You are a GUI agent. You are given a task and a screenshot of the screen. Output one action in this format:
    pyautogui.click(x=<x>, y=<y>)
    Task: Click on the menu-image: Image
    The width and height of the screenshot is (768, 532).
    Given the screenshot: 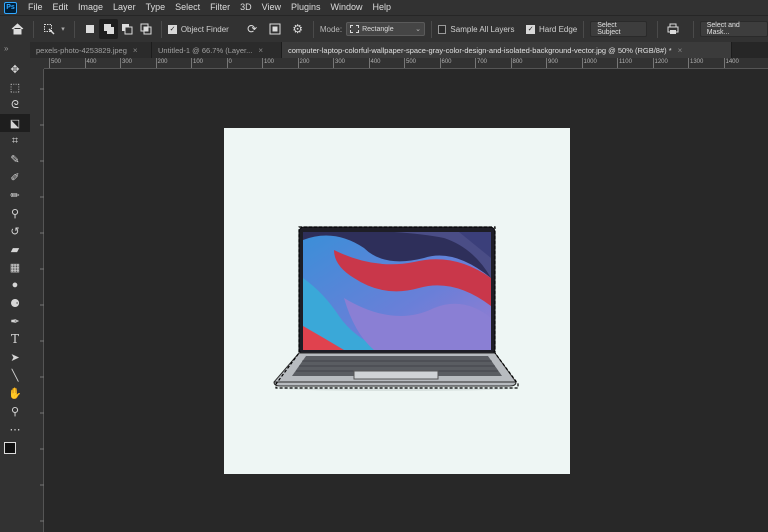 What is the action you would take?
    pyautogui.click(x=90, y=7)
    